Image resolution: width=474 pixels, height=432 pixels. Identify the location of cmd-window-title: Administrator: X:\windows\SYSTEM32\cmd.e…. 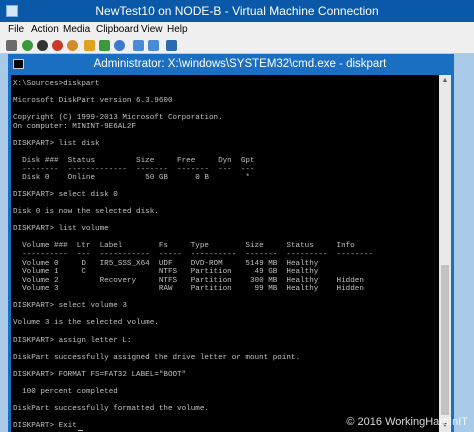
(240, 64).